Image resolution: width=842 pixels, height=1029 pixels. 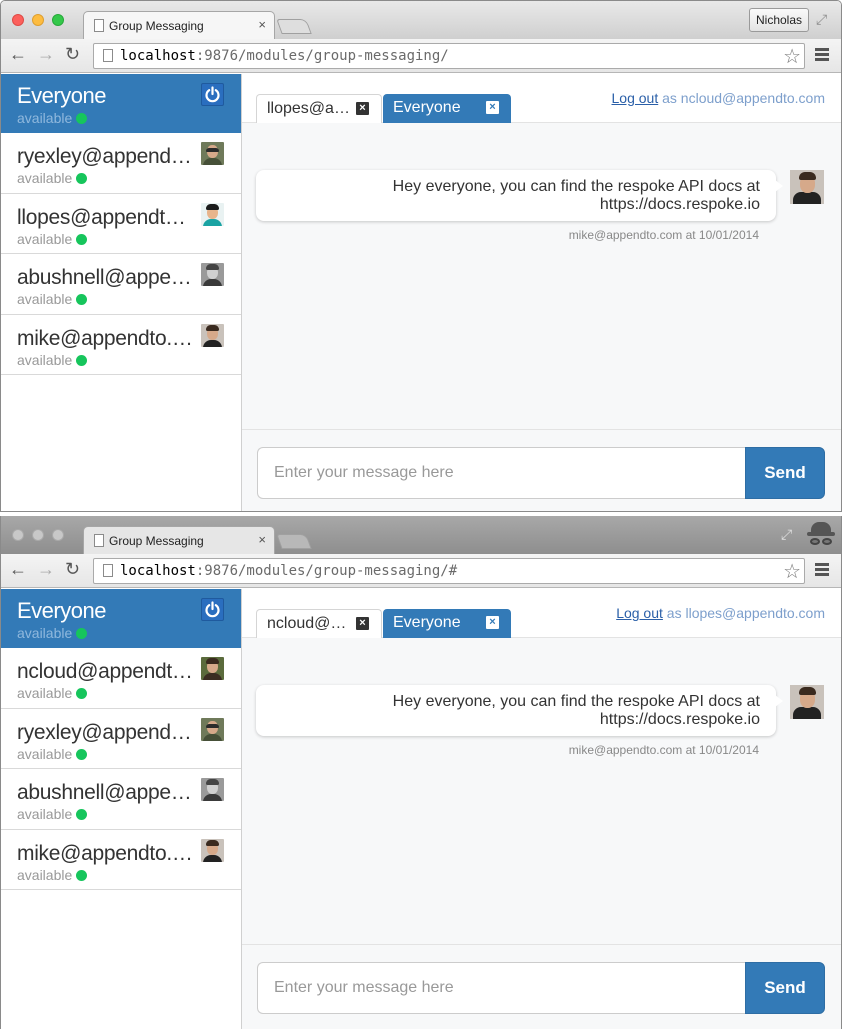 What do you see at coordinates (309, 108) in the screenshot?
I see `tab-label: llopes@appendto.com` at bounding box center [309, 108].